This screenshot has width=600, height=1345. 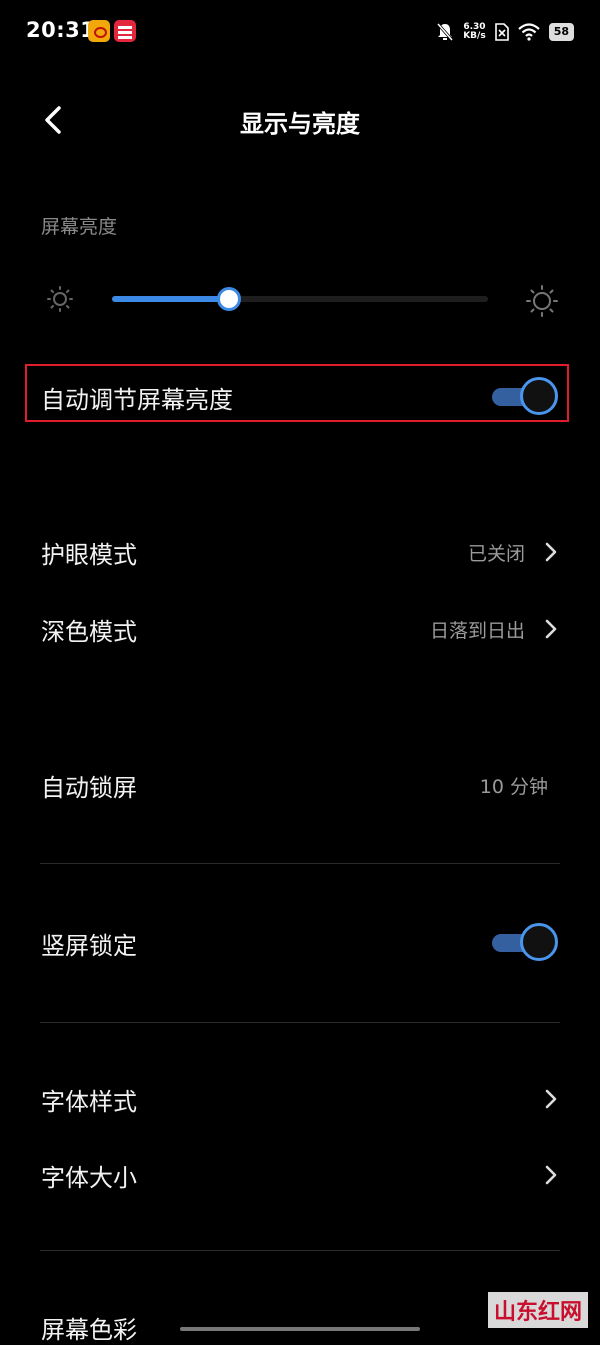 What do you see at coordinates (79, 227) in the screenshot?
I see `brightness-section-label: 屏幕亮度` at bounding box center [79, 227].